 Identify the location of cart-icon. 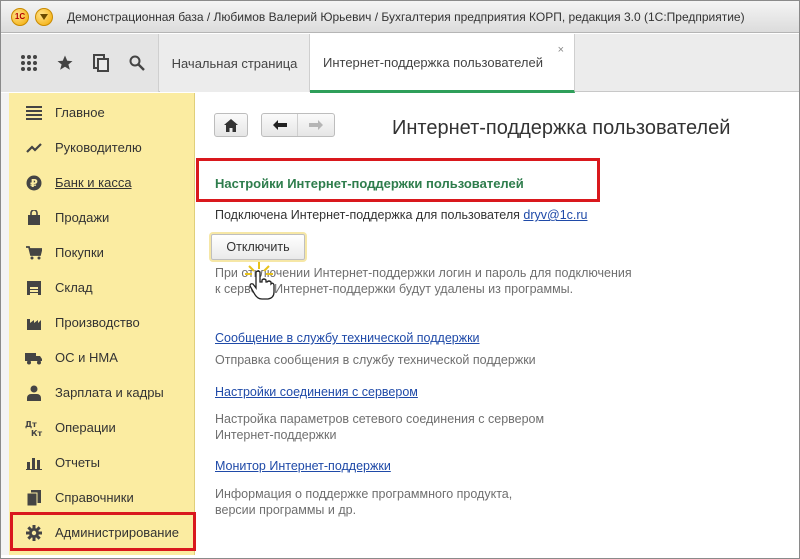
(34, 253).